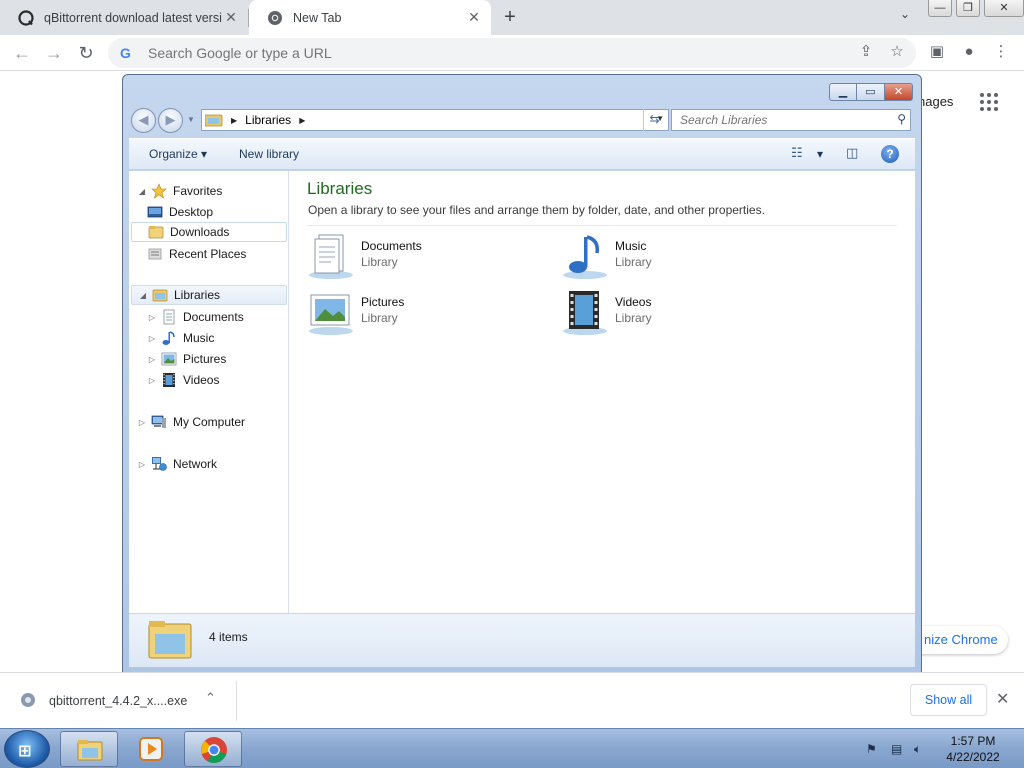 Image resolution: width=1024 pixels, height=768 pixels. I want to click on documents-library-icon, so click(331, 256).